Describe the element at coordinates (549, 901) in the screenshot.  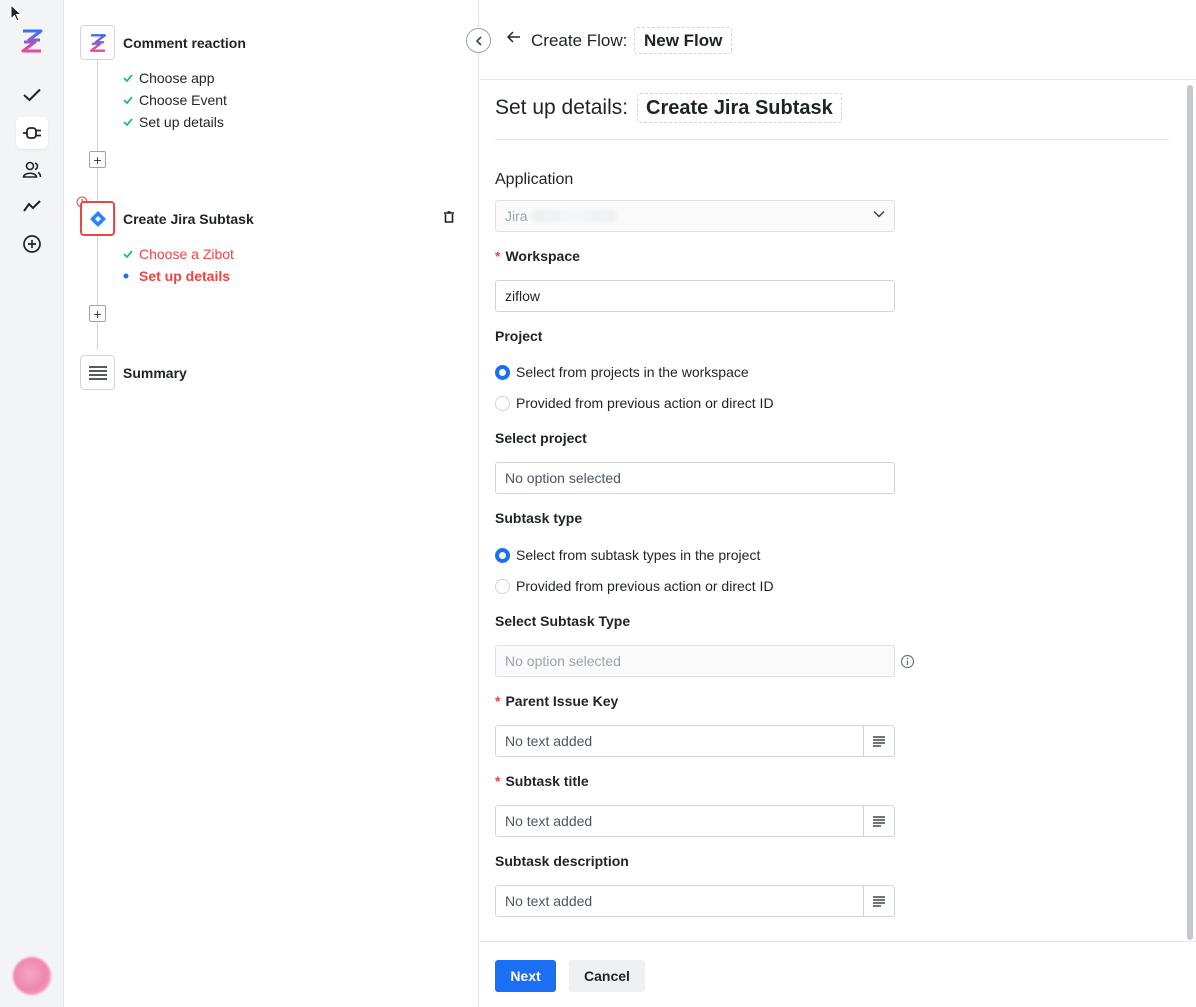
I see `subtask-description-placeholder: No text added` at that location.